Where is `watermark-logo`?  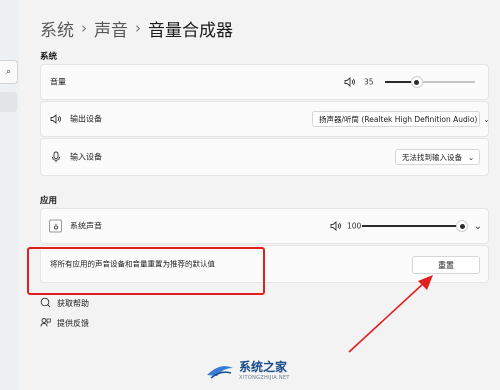
watermark-logo is located at coordinates (220, 372).